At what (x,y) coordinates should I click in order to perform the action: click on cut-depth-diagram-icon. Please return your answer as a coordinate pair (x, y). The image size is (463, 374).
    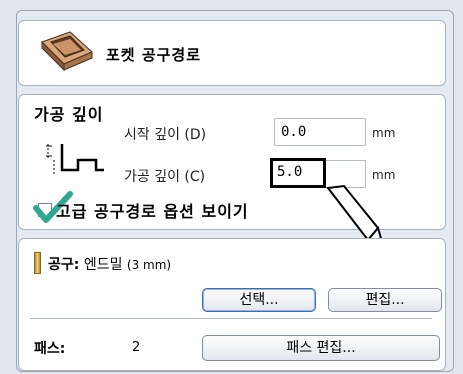
    Looking at the image, I should click on (75, 159).